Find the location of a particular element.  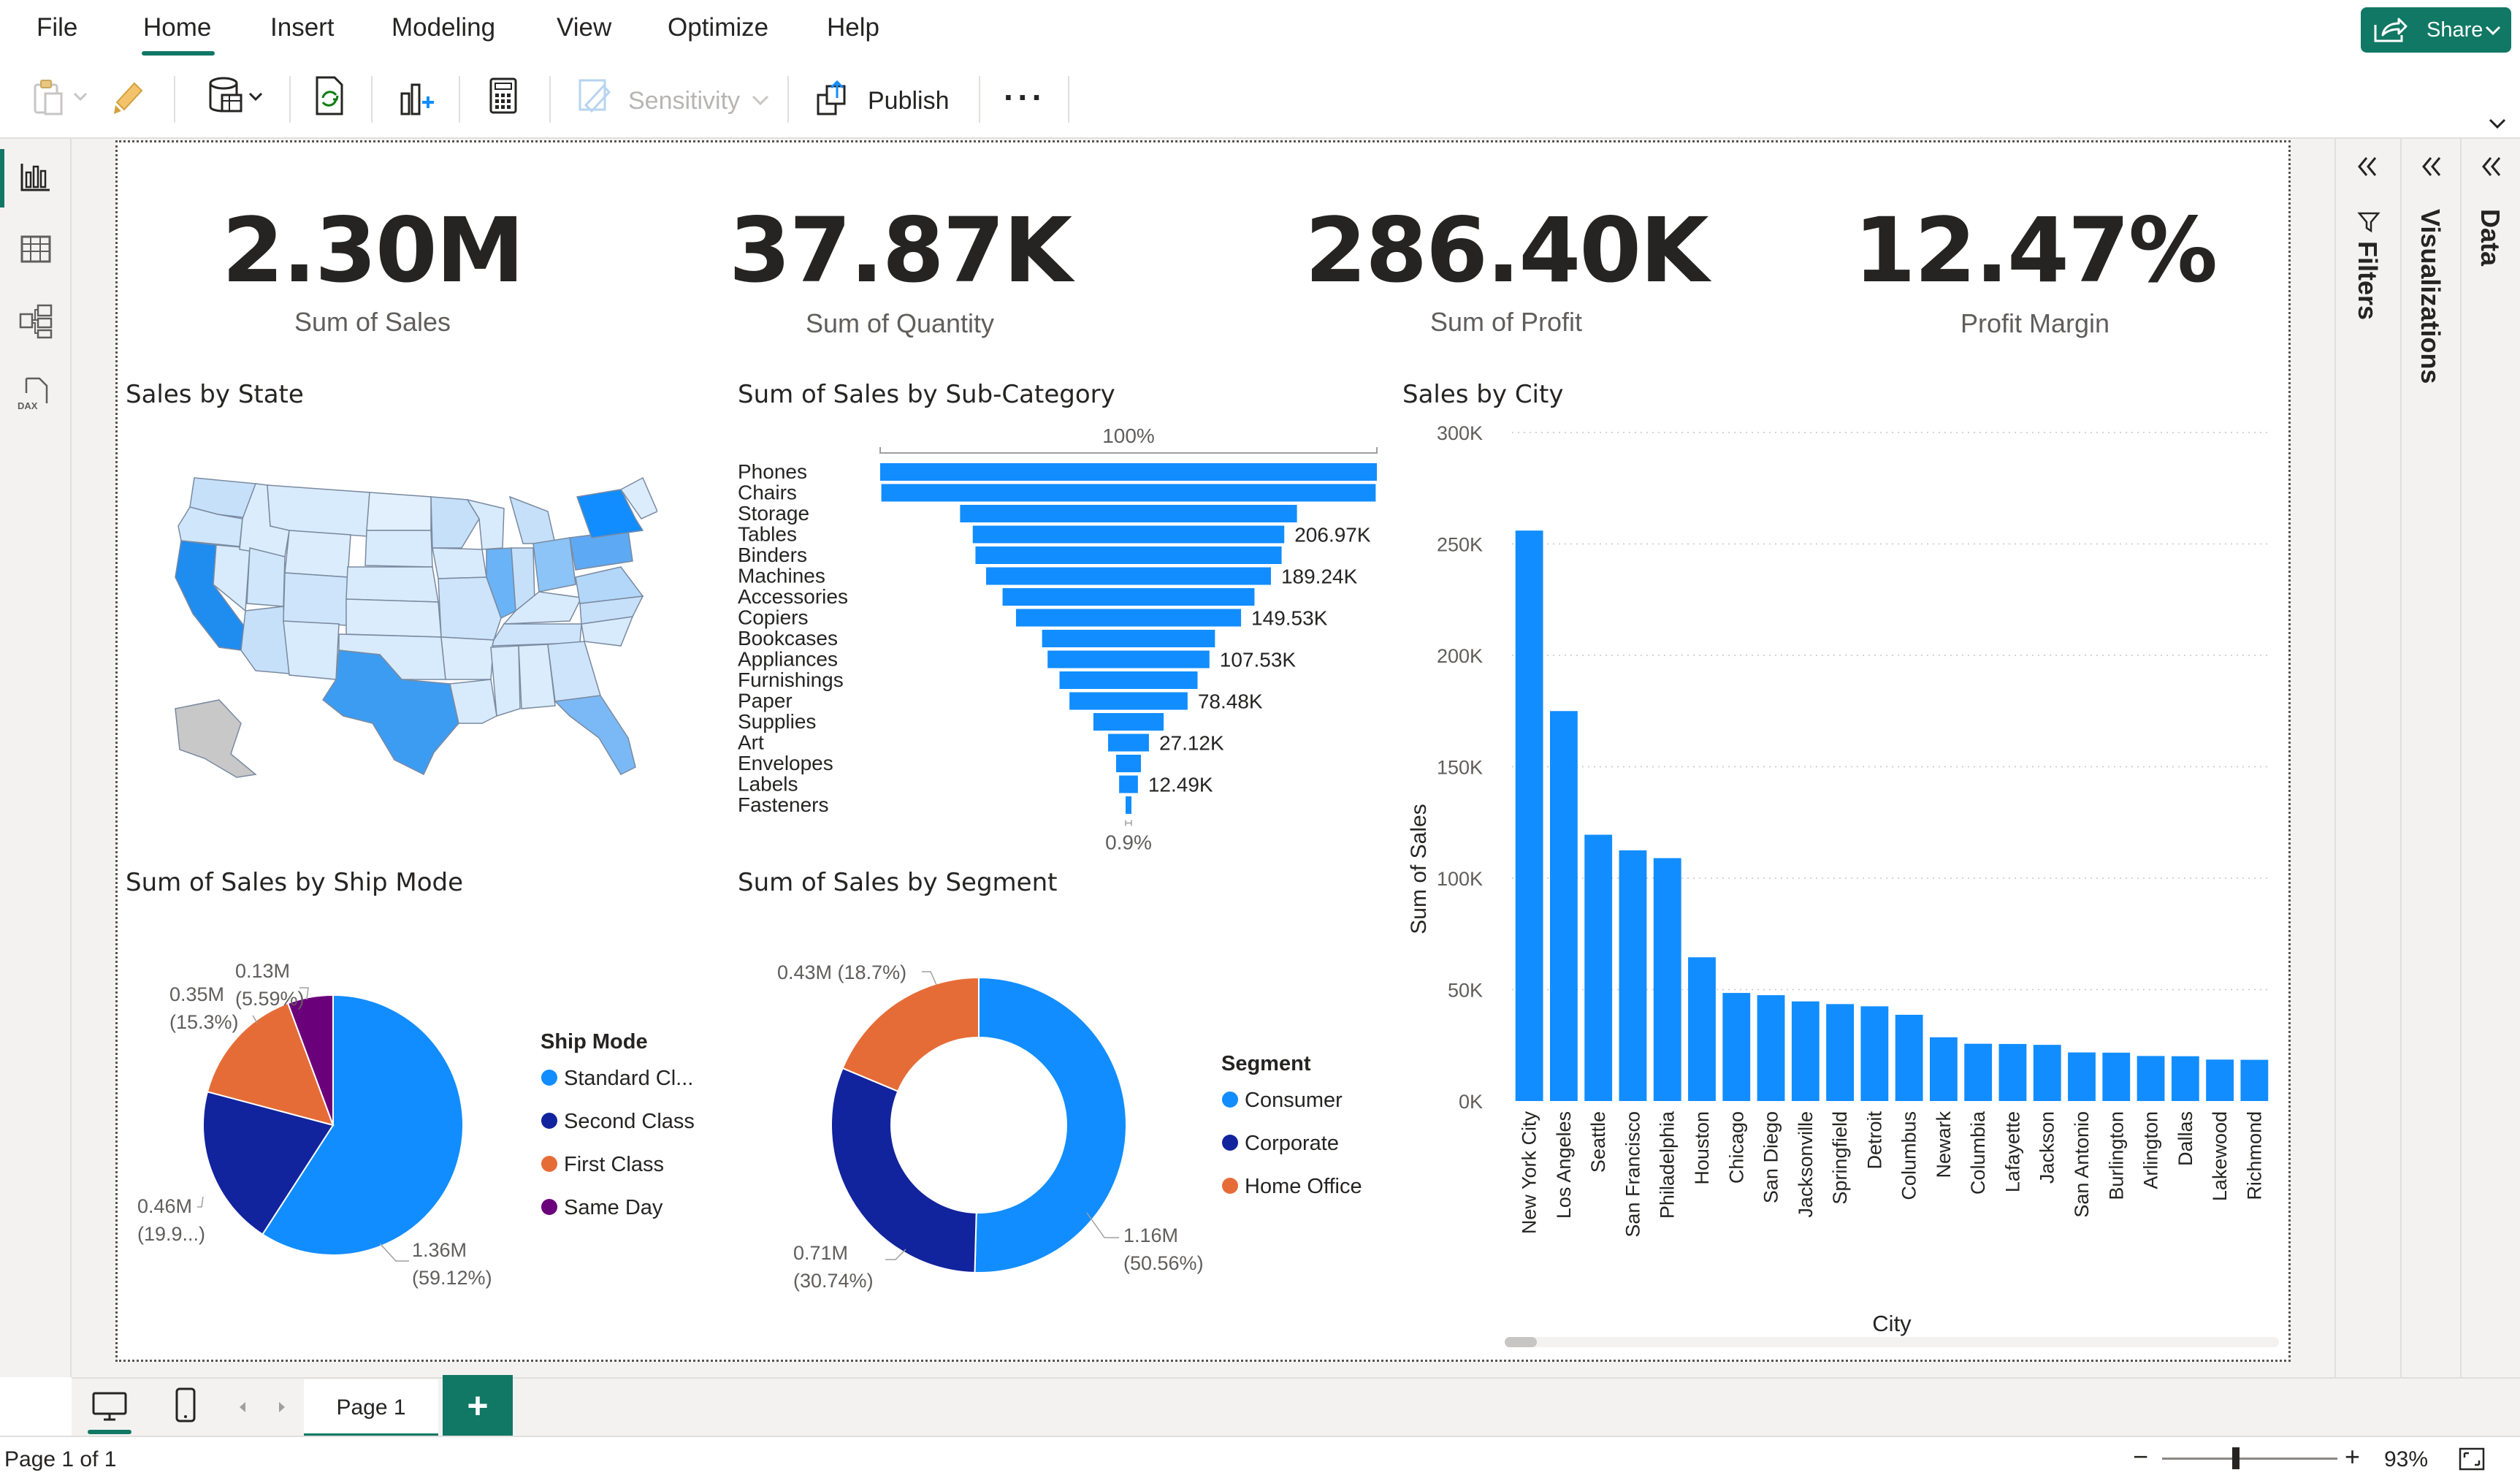

refresh-icon is located at coordinates (329, 96).